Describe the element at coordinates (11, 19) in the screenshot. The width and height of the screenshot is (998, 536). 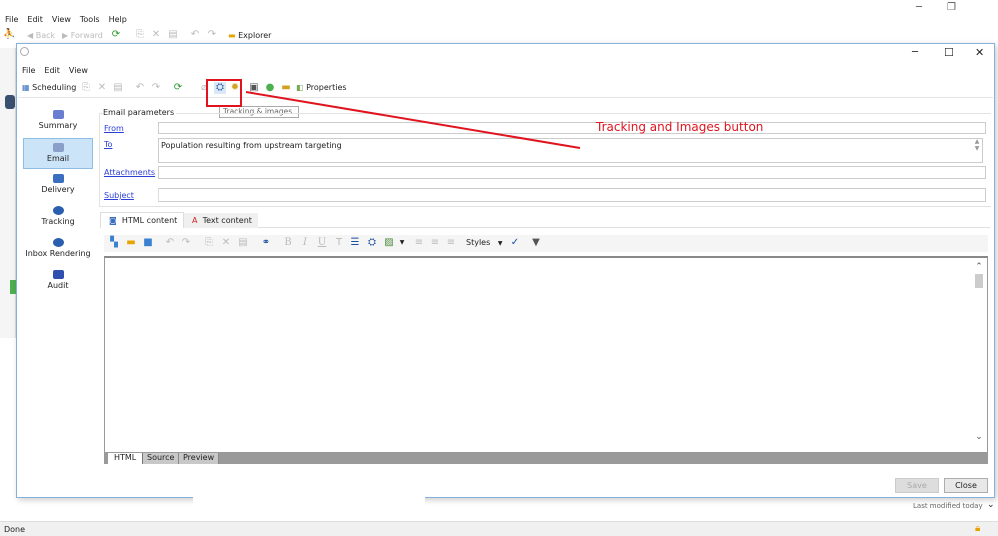
I see `menu-file: File` at that location.